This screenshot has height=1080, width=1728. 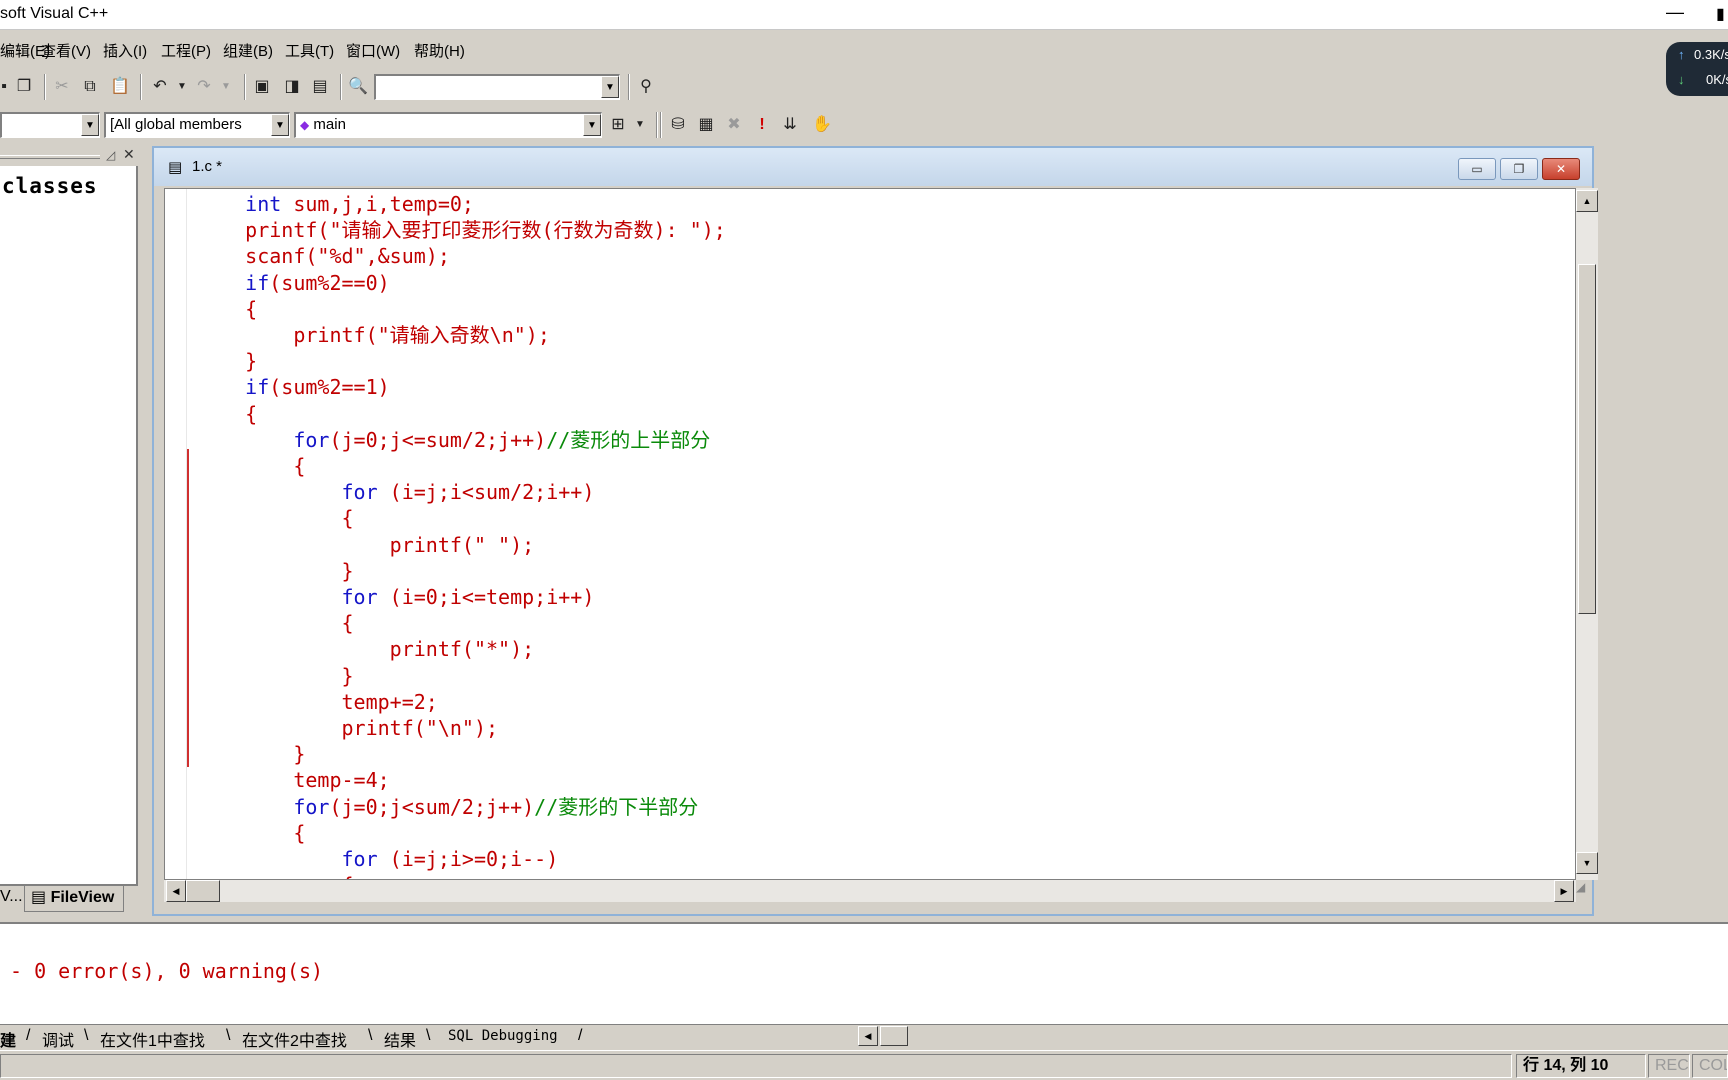 What do you see at coordinates (453, 440) in the screenshot?
I see `code-line: for(j=0;j<=sum/2;j++)//菱形的上半部分` at bounding box center [453, 440].